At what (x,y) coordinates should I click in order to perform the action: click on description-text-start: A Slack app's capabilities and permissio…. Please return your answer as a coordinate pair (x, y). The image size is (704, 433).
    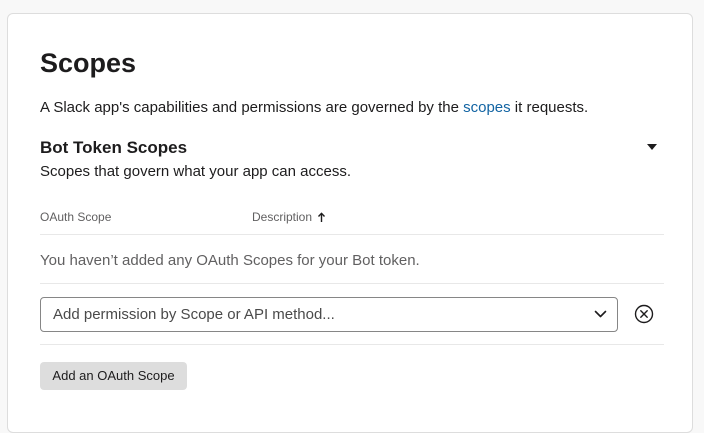
    Looking at the image, I should click on (252, 107).